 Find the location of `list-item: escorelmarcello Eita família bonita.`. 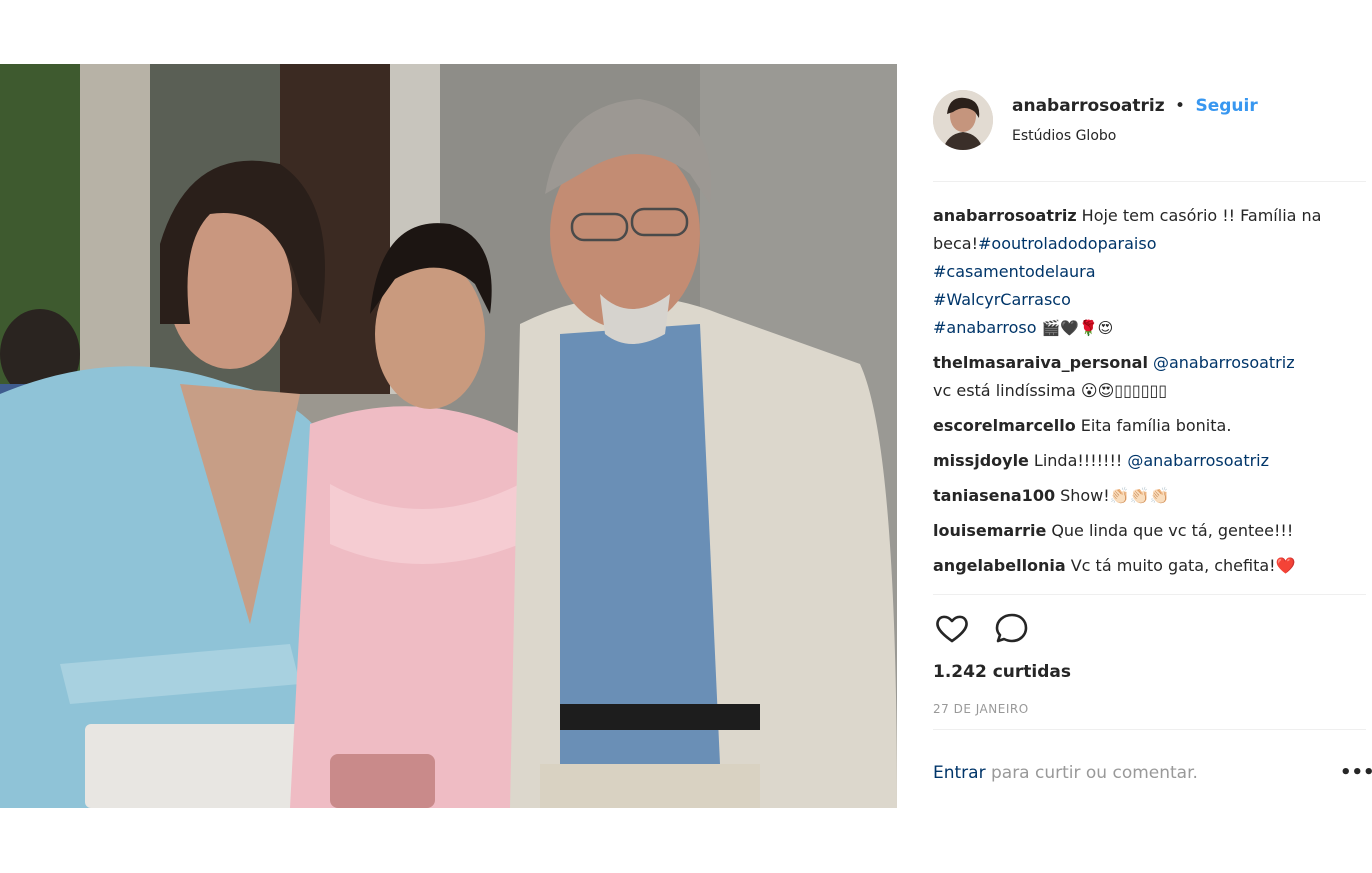

list-item: escorelmarcello Eita família bonita. is located at coordinates (1149, 426).